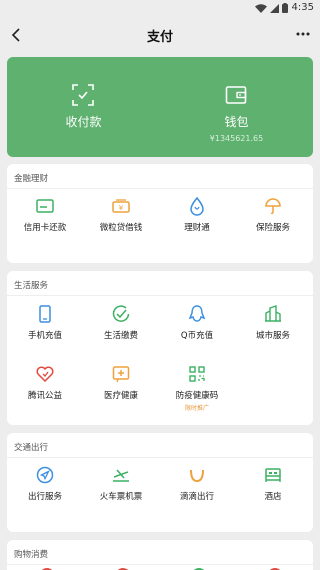  Describe the element at coordinates (44, 396) in the screenshot. I see `tile-label: 腾讯公益` at that location.